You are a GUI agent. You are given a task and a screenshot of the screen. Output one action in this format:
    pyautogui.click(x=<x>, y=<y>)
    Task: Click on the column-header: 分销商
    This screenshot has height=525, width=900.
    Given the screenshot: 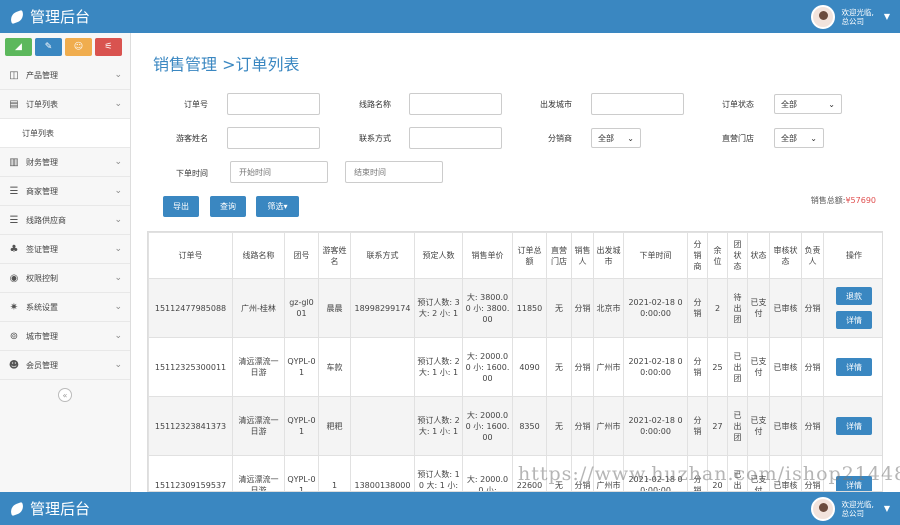 What is the action you would take?
    pyautogui.click(x=697, y=255)
    